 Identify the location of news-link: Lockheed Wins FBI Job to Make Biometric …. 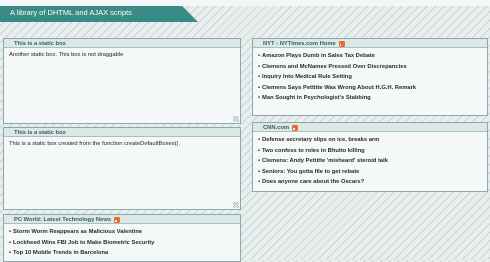
(122, 243).